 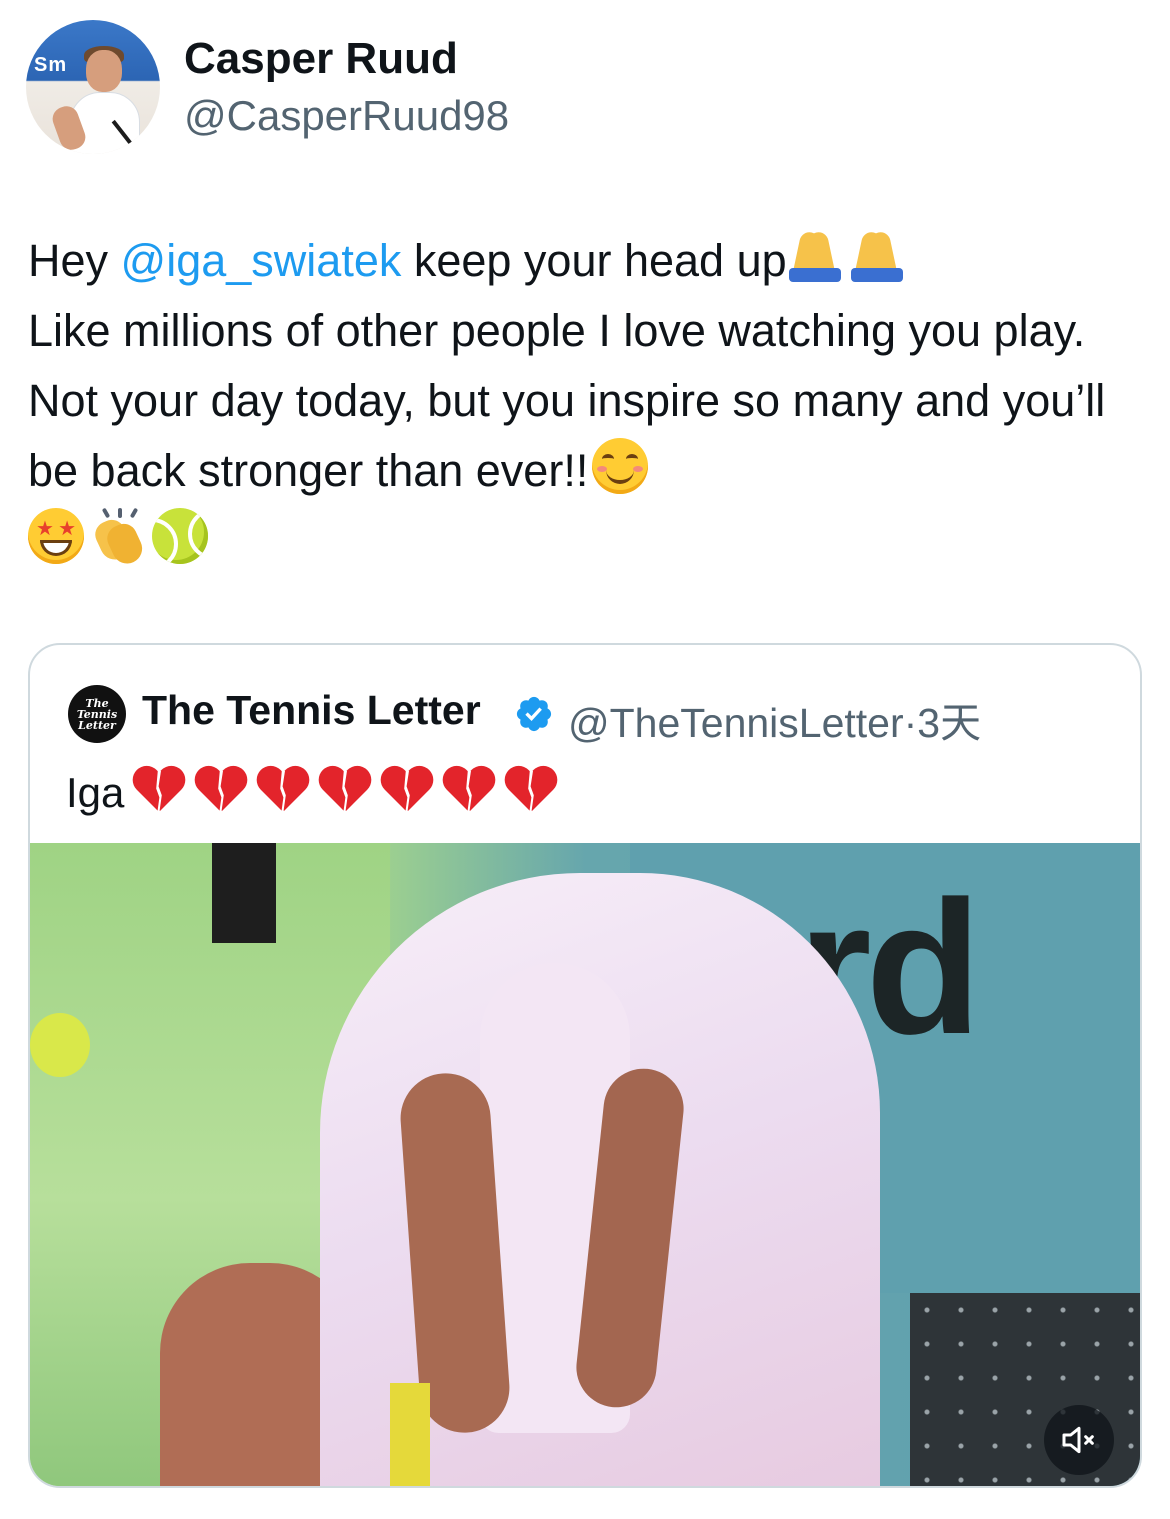 I want to click on quoted-author-handle: @TheTennisLetter·3天, so click(x=774, y=719).